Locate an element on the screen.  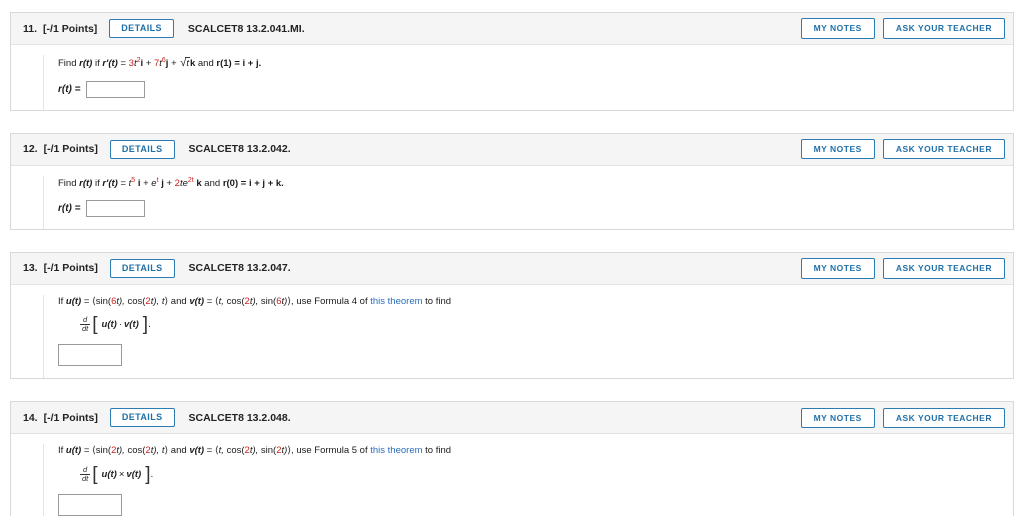
problem-number: 14. is located at coordinates (30, 417).